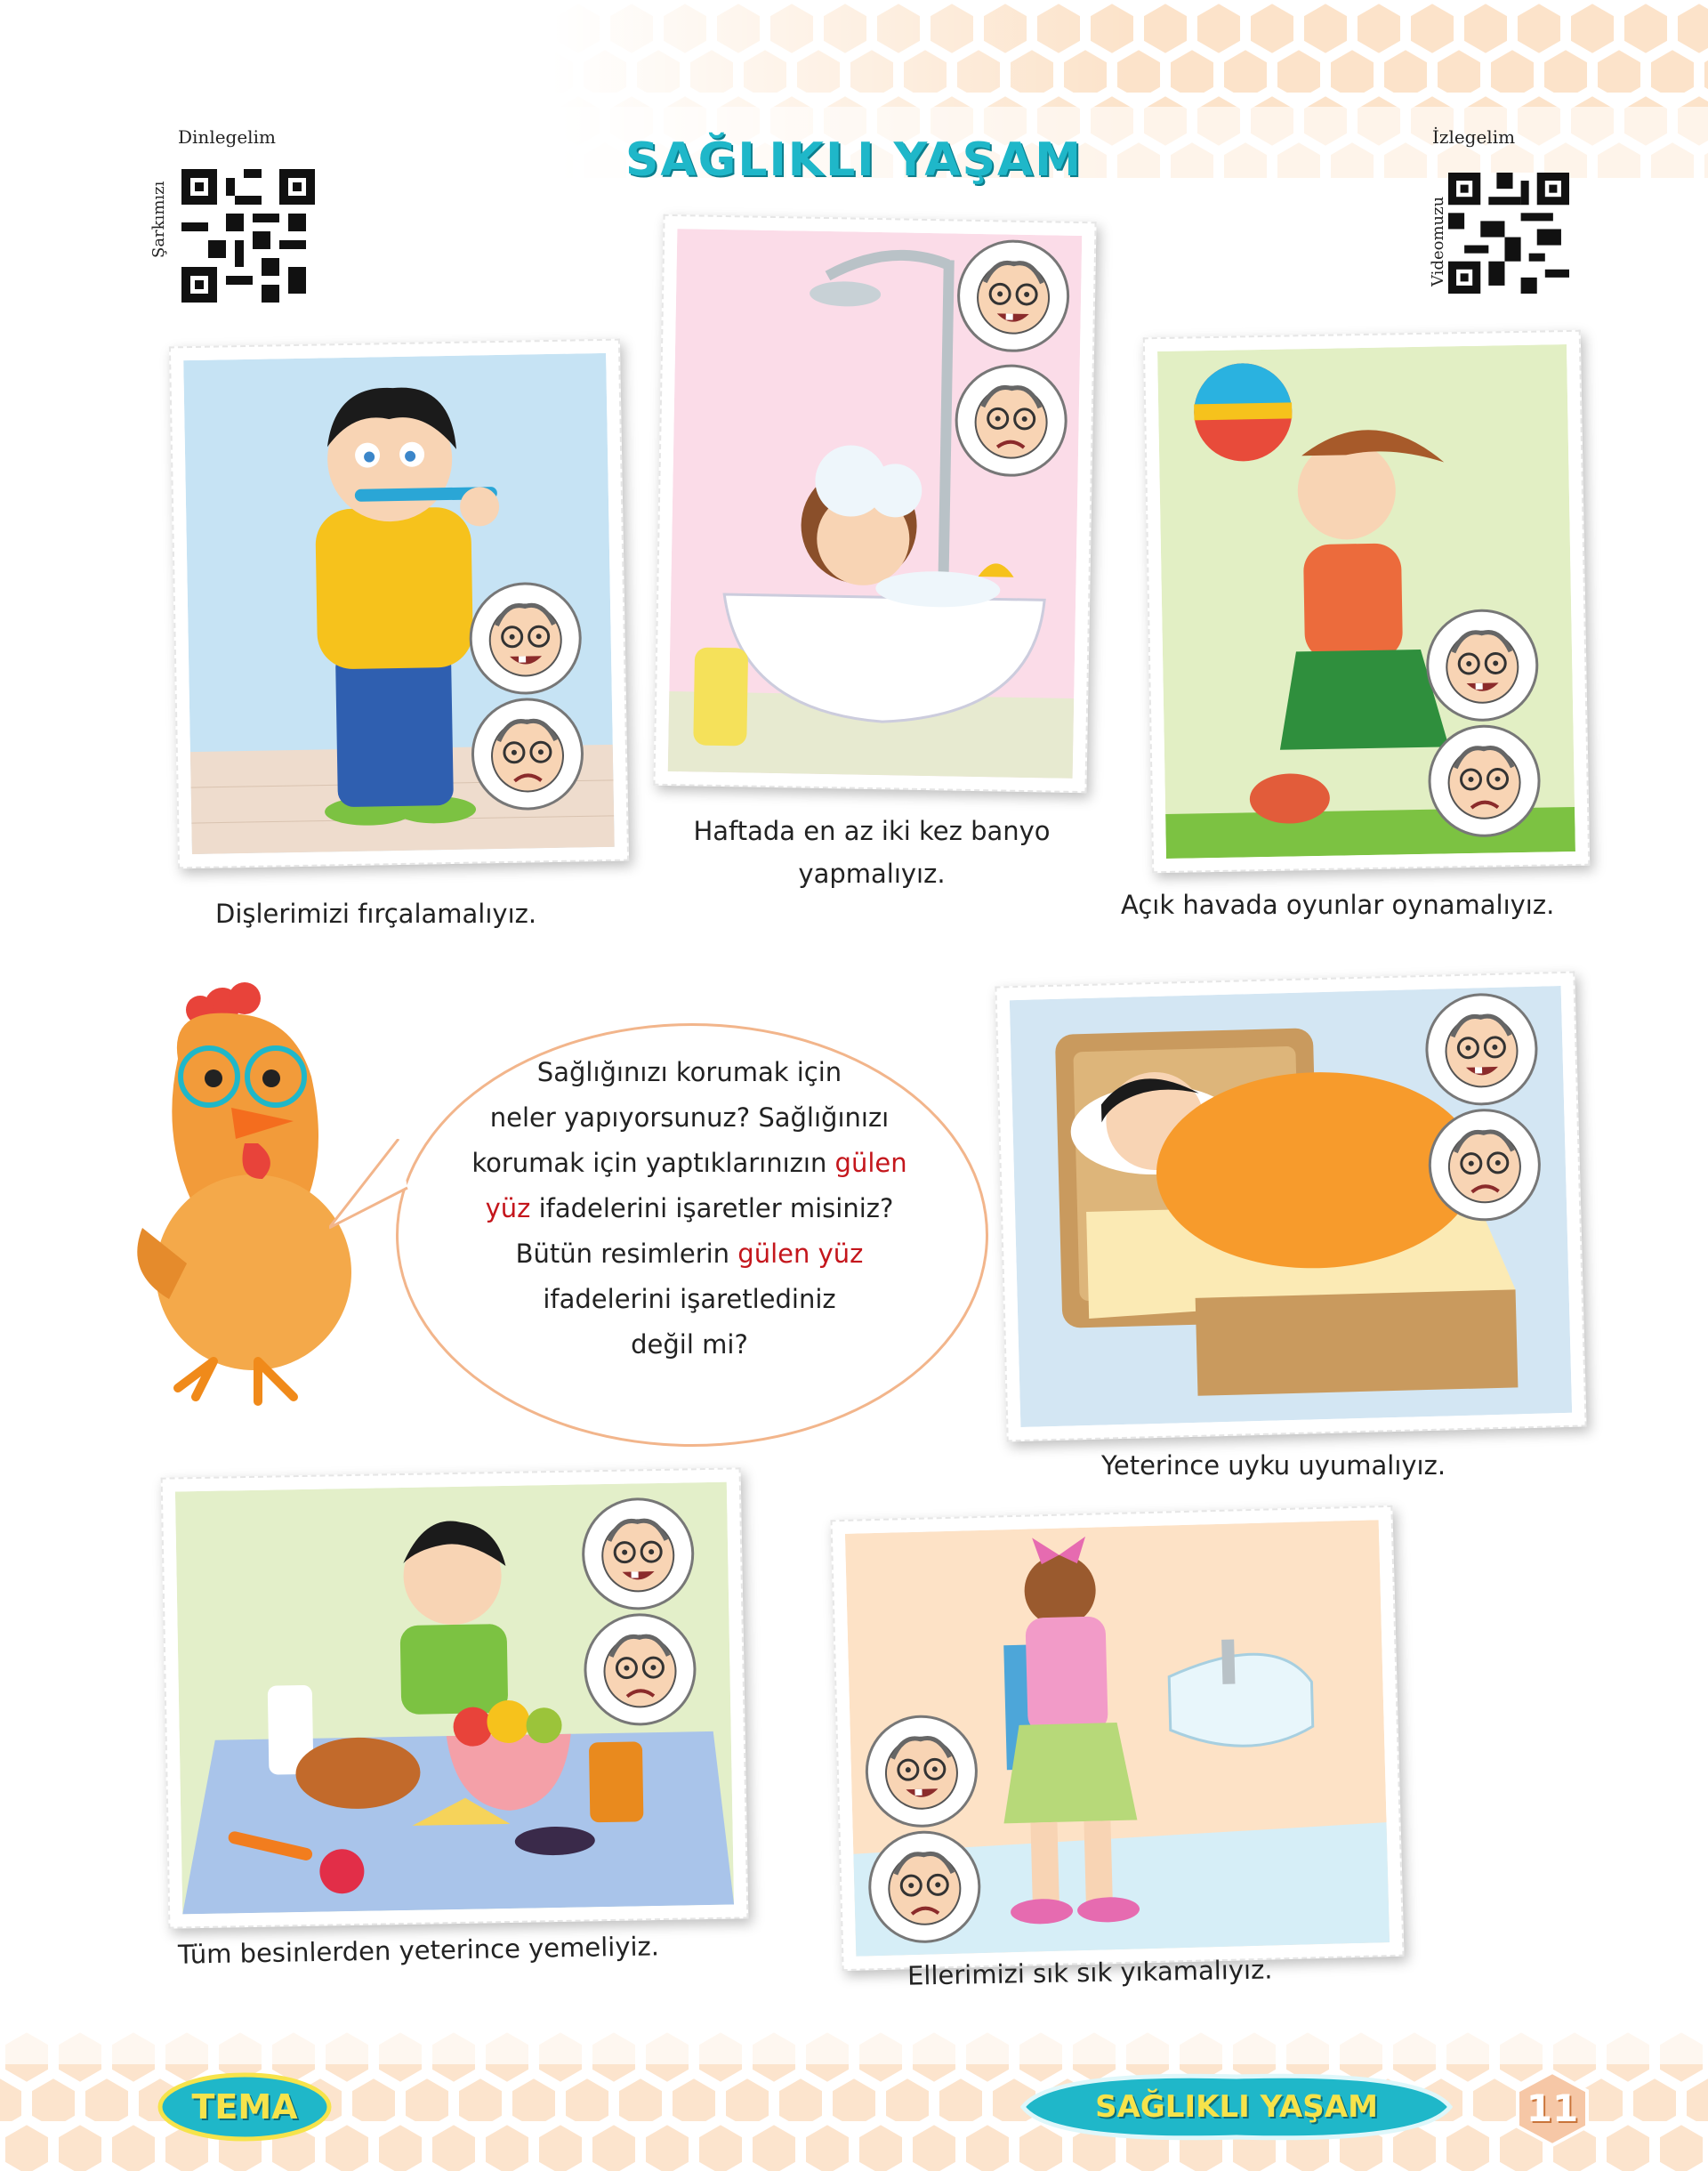 This screenshot has height=2171, width=1708. I want to click on card-washing-hands, so click(1117, 1739).